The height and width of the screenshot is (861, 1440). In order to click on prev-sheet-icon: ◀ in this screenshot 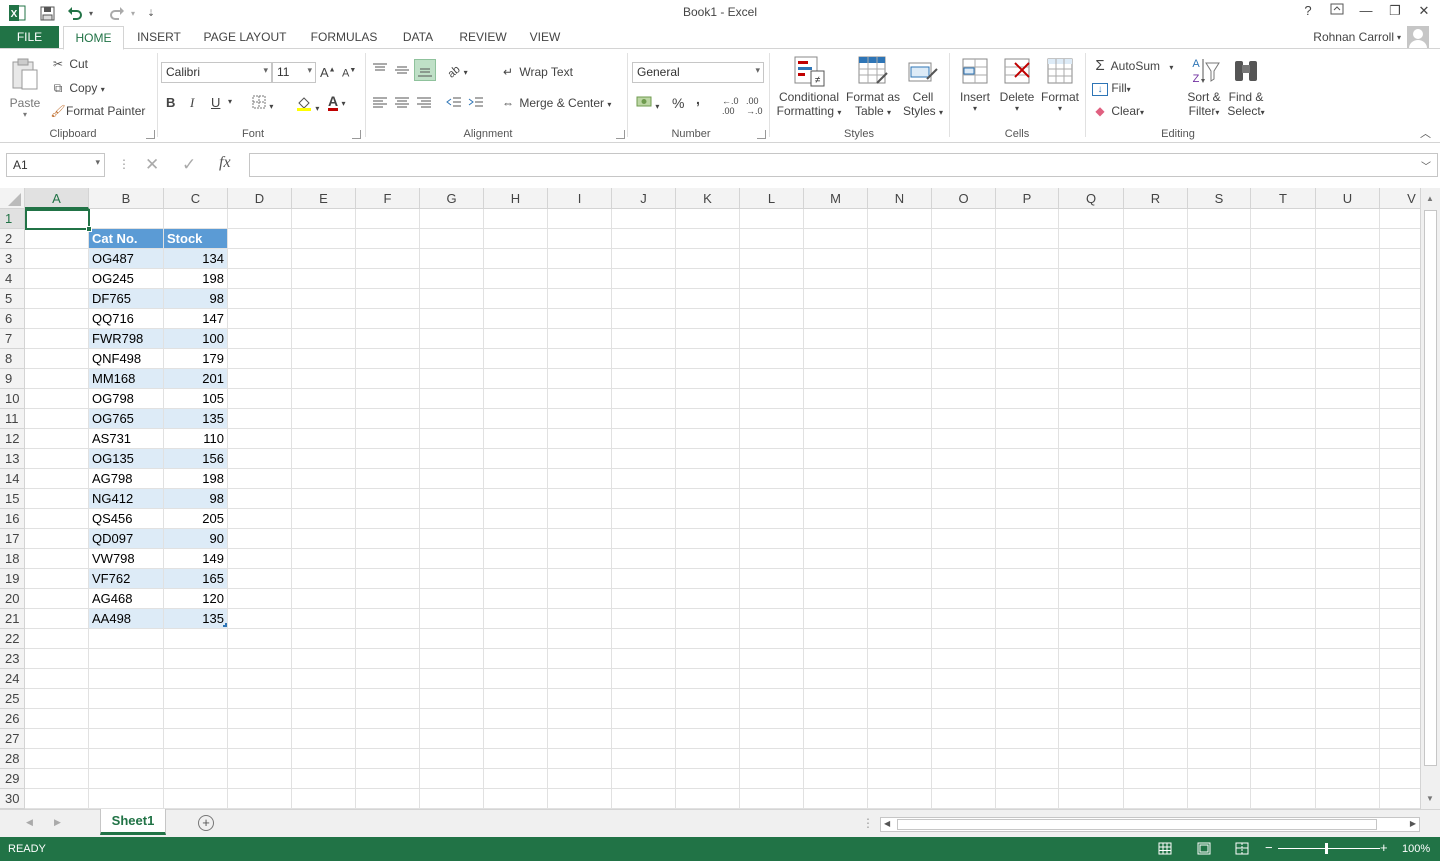, I will do `click(29, 822)`.